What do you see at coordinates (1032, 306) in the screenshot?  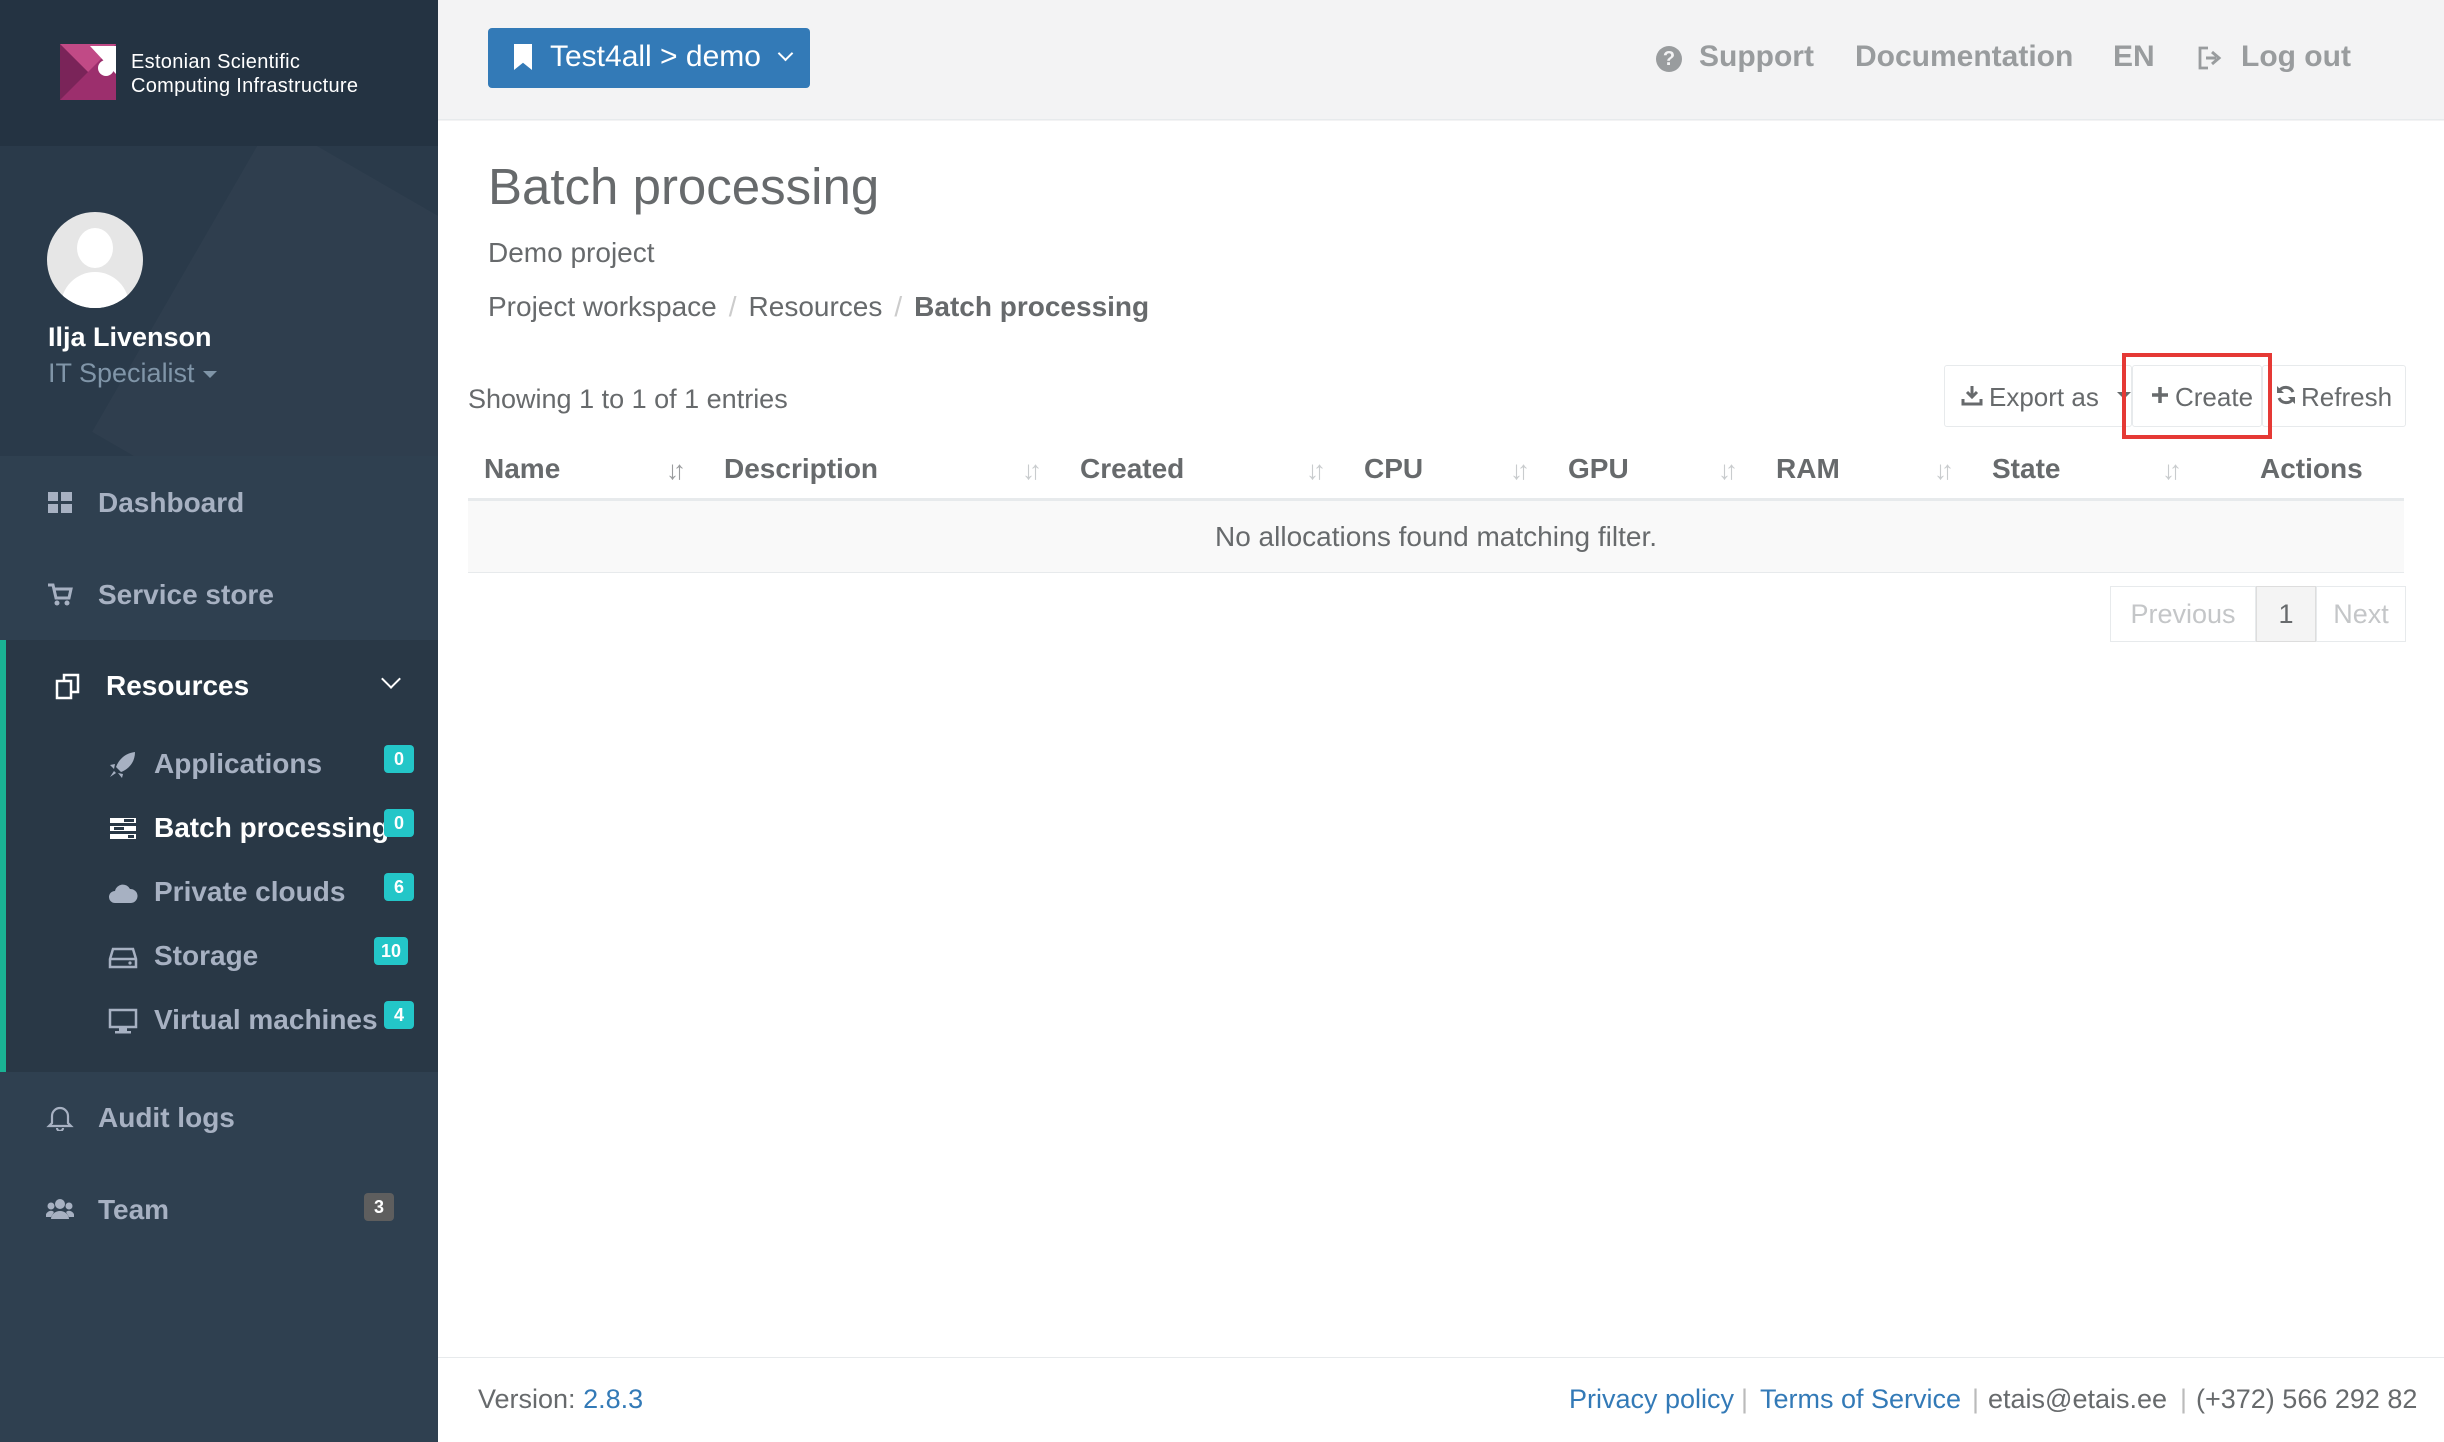 I see `breadcrumb-item-current: Batch processing` at bounding box center [1032, 306].